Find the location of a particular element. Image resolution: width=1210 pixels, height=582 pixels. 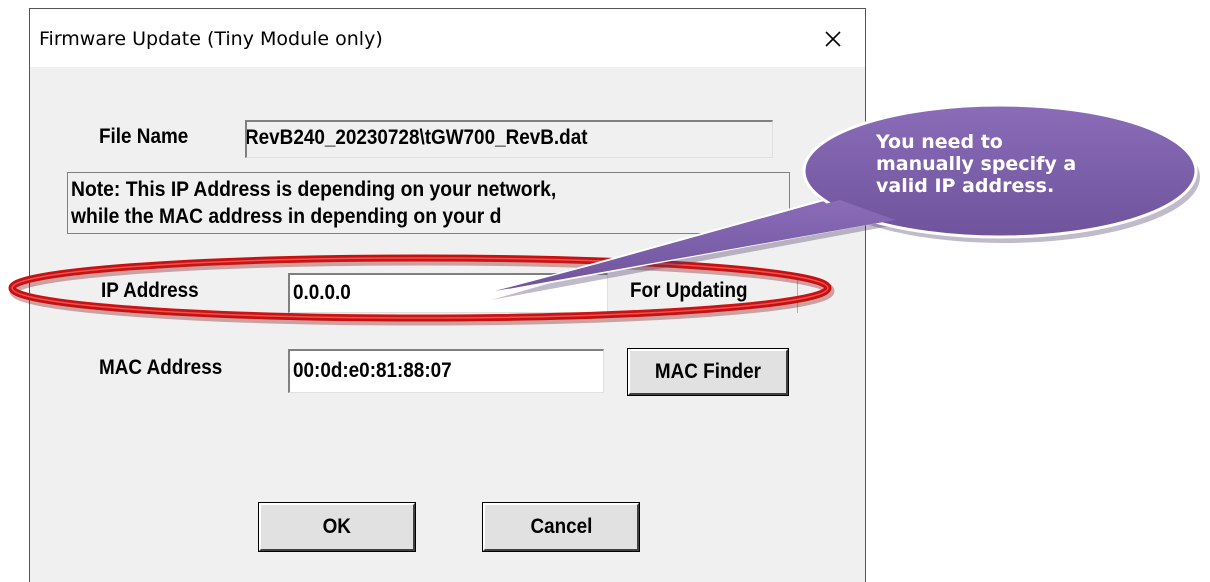

close-icon is located at coordinates (833, 39).